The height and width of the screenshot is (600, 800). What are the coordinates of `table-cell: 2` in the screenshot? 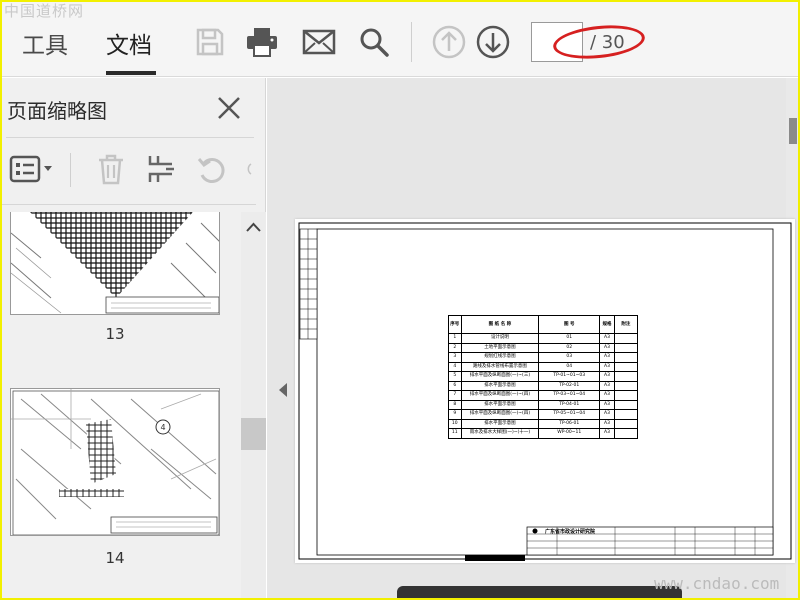 It's located at (455, 347).